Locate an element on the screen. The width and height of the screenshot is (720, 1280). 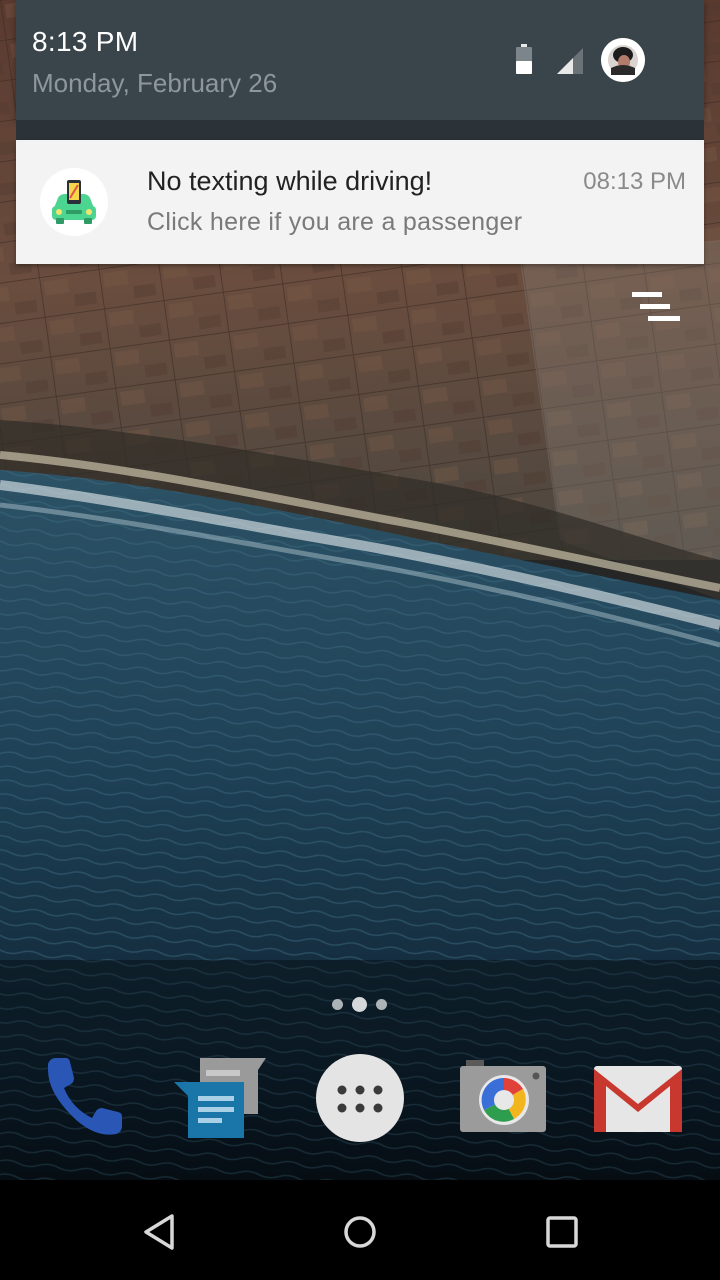
page-dot-current is located at coordinates (359, 1004).